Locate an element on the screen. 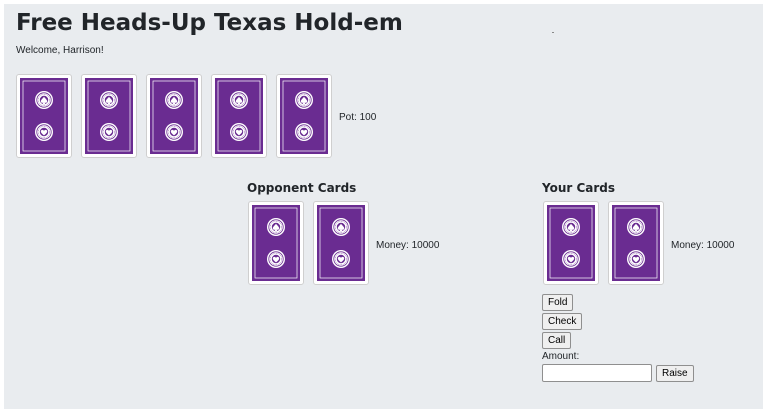  raise-amount-input is located at coordinates (597, 373).